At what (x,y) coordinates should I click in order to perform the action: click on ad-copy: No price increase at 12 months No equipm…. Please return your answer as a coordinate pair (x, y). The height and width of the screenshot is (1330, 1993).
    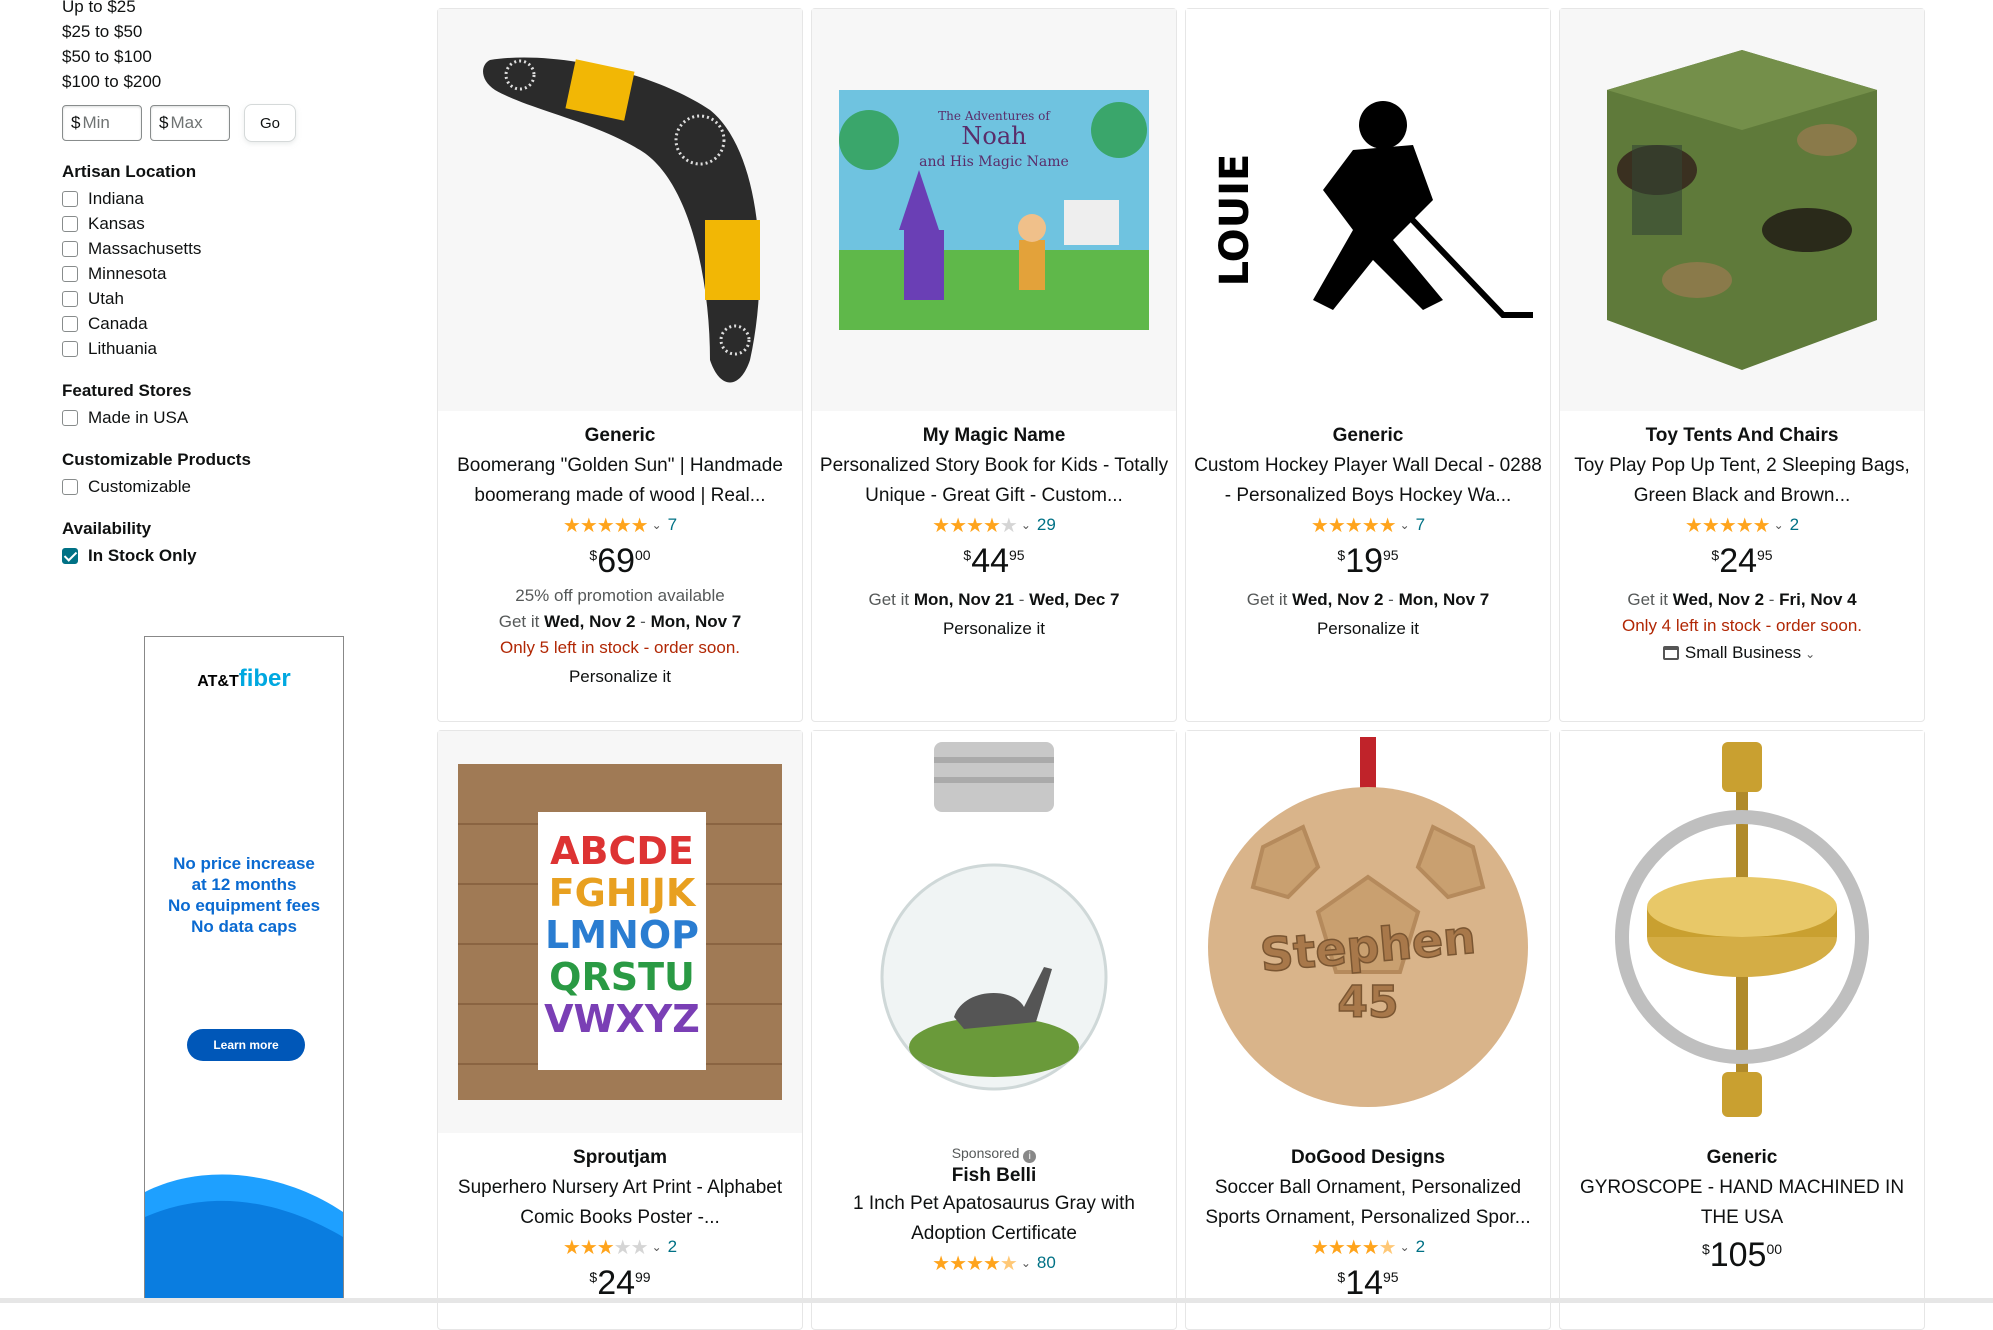
    Looking at the image, I should click on (244, 895).